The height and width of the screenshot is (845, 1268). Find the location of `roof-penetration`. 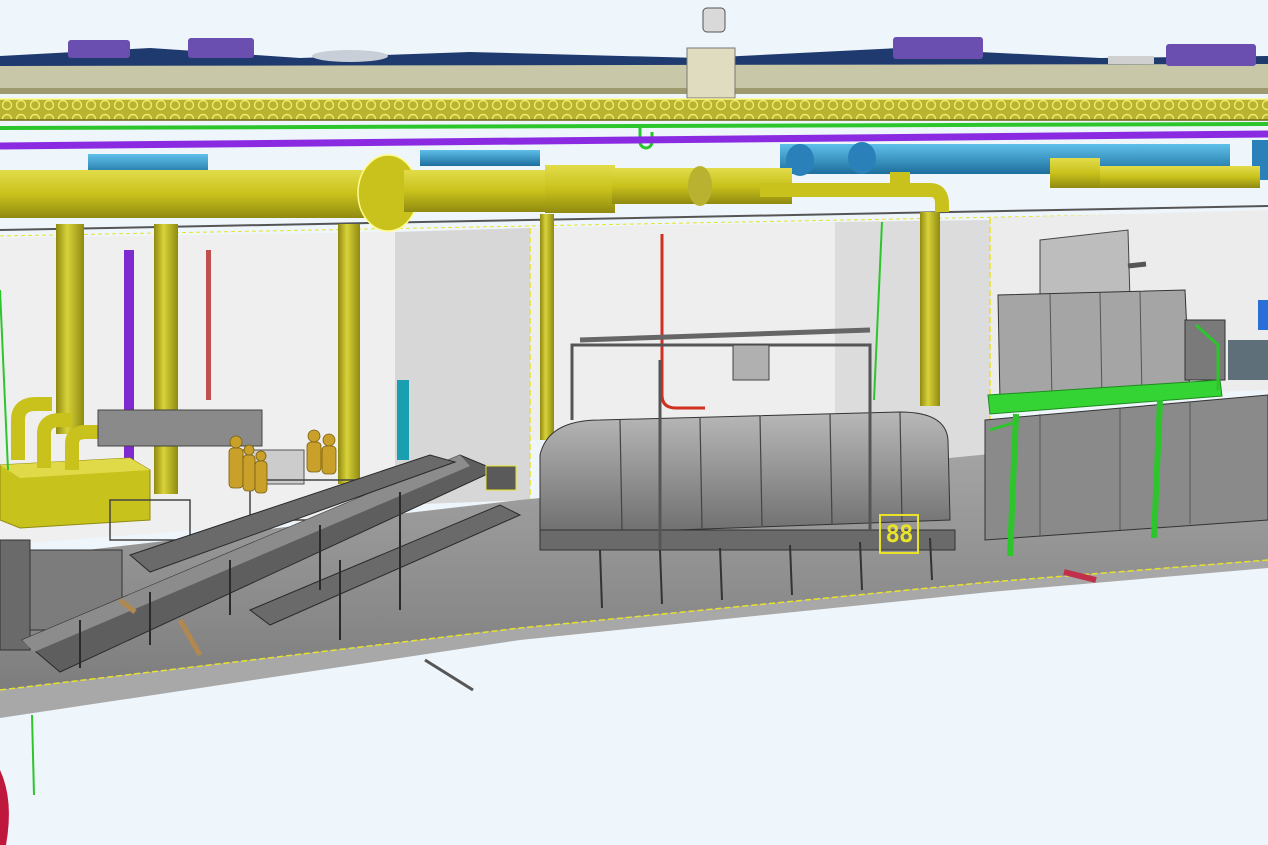

roof-penetration is located at coordinates (711, 53).